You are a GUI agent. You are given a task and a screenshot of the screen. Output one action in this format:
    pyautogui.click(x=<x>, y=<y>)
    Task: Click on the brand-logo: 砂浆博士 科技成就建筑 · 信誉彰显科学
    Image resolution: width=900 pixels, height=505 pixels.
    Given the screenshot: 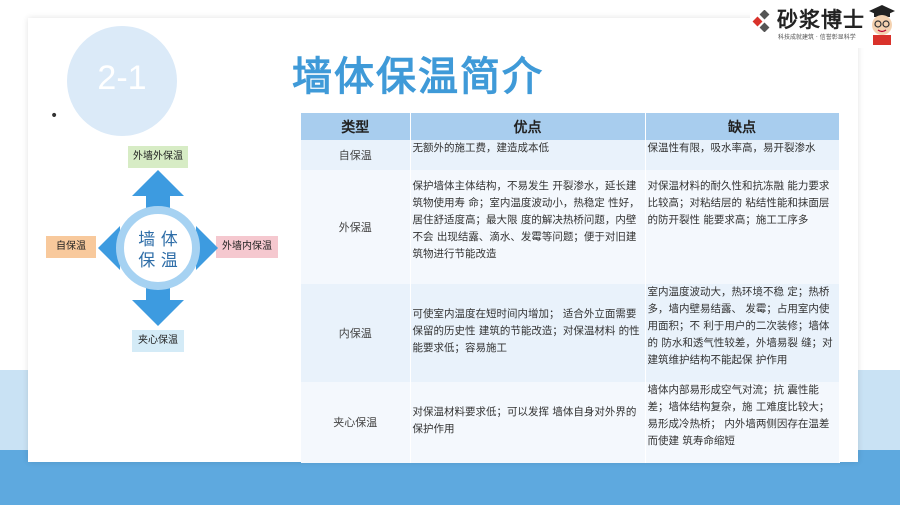 What is the action you would take?
    pyautogui.click(x=825, y=24)
    